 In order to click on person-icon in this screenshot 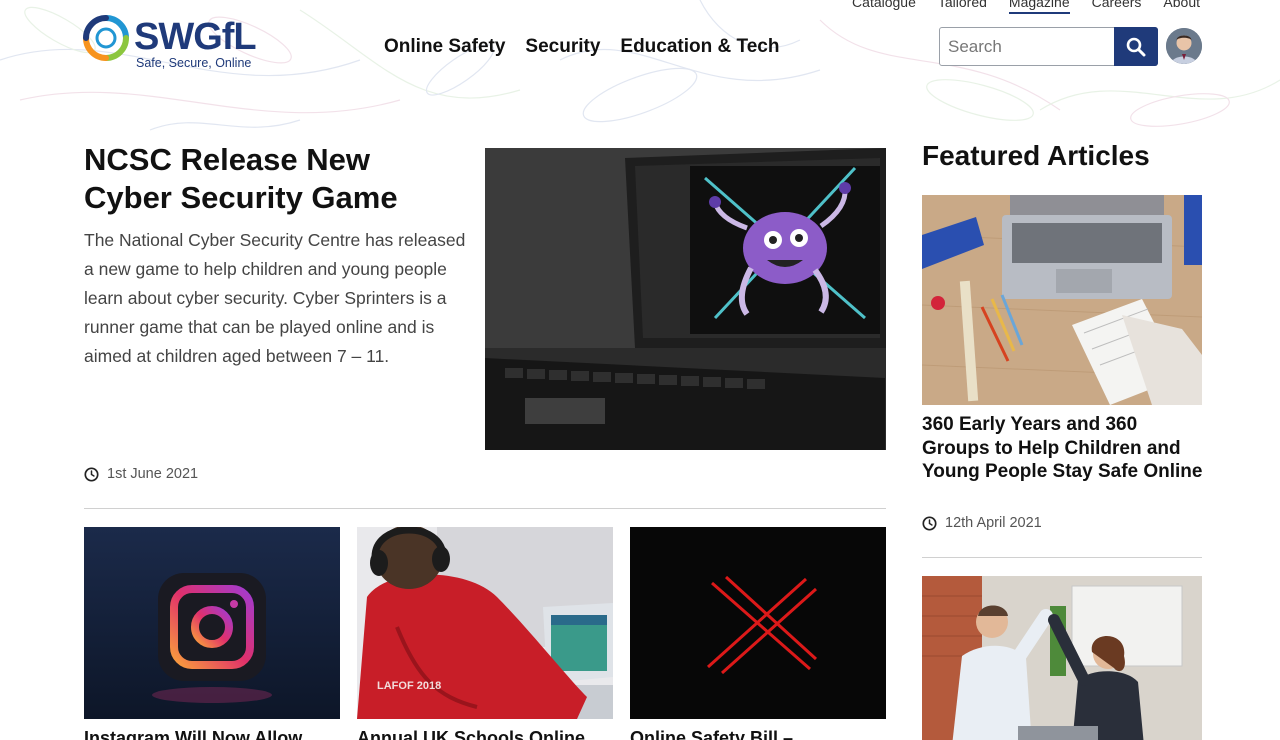, I will do `click(1184, 46)`.